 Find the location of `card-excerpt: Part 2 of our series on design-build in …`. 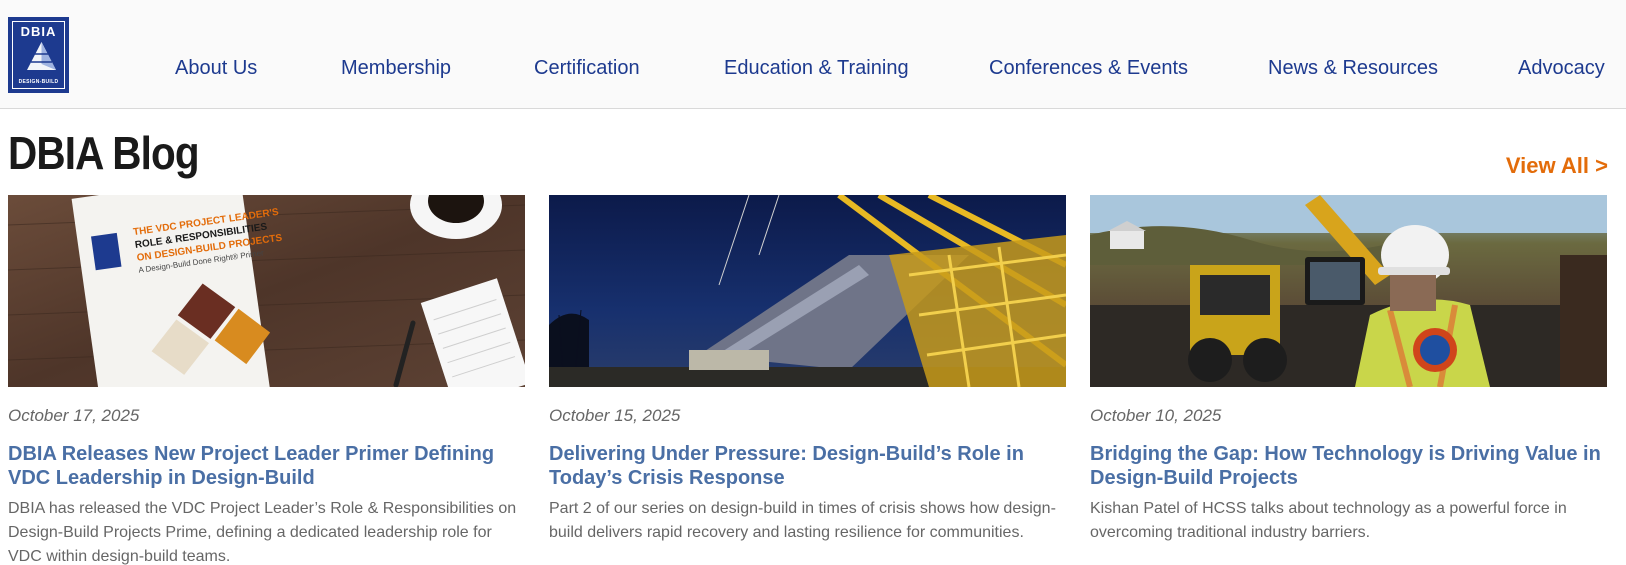

card-excerpt: Part 2 of our series on design-build in … is located at coordinates (802, 520).